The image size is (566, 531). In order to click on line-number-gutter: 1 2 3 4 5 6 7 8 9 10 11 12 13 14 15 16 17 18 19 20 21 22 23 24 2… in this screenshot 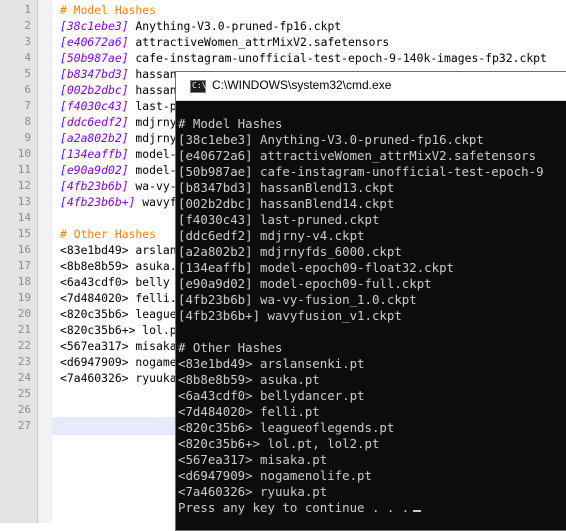, I will do `click(19, 261)`.